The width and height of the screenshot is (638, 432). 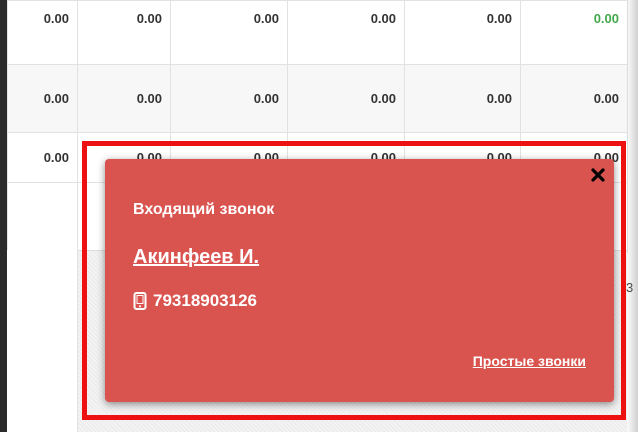 I want to click on caller-name-link: Акинфеев И., so click(x=196, y=257).